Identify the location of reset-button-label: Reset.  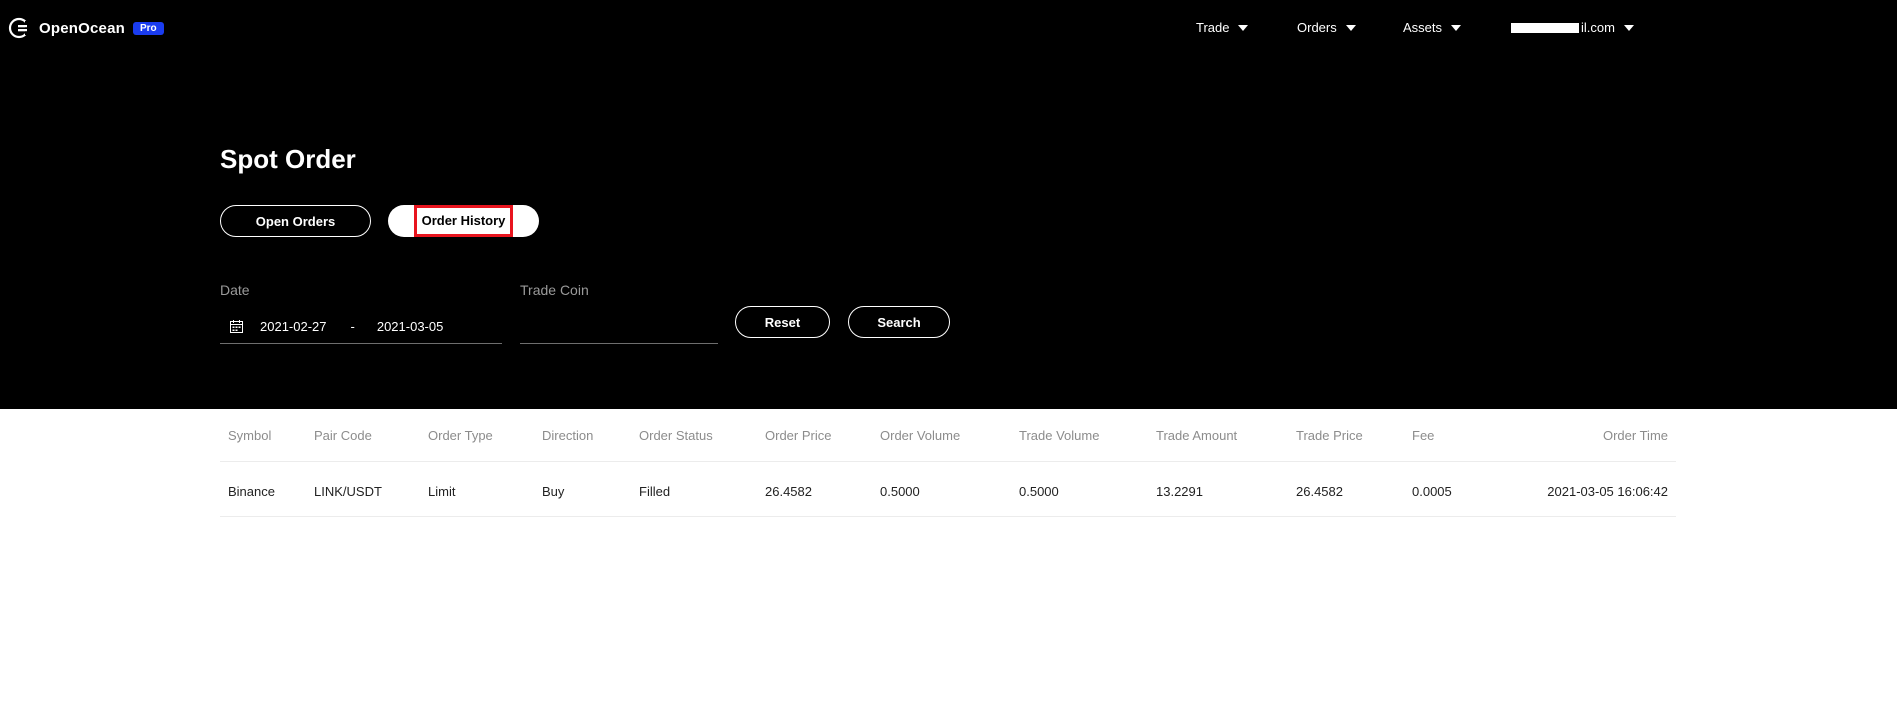
(782, 322).